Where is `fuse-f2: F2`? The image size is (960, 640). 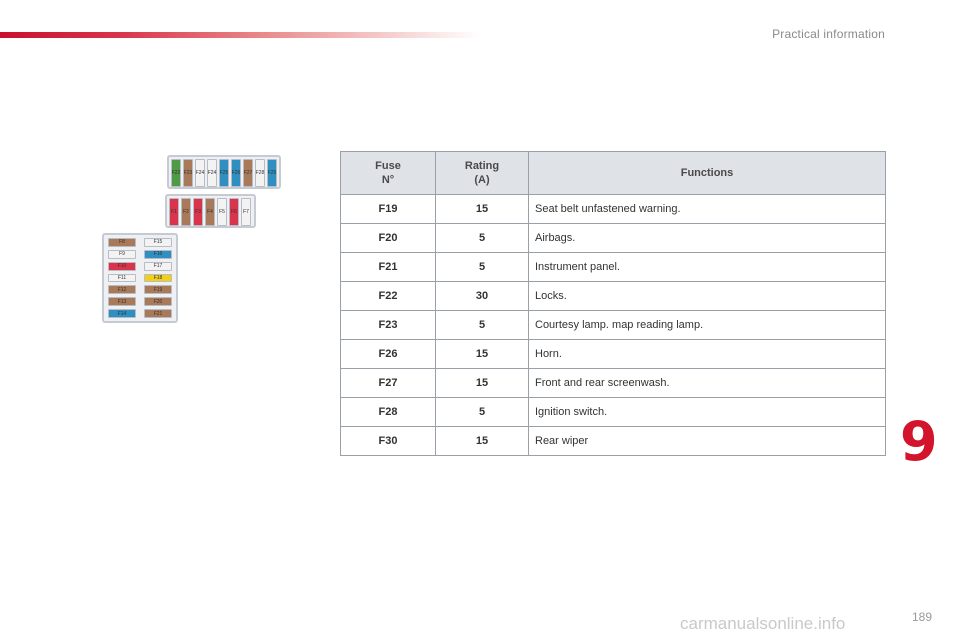
fuse-f2: F2 is located at coordinates (186, 212).